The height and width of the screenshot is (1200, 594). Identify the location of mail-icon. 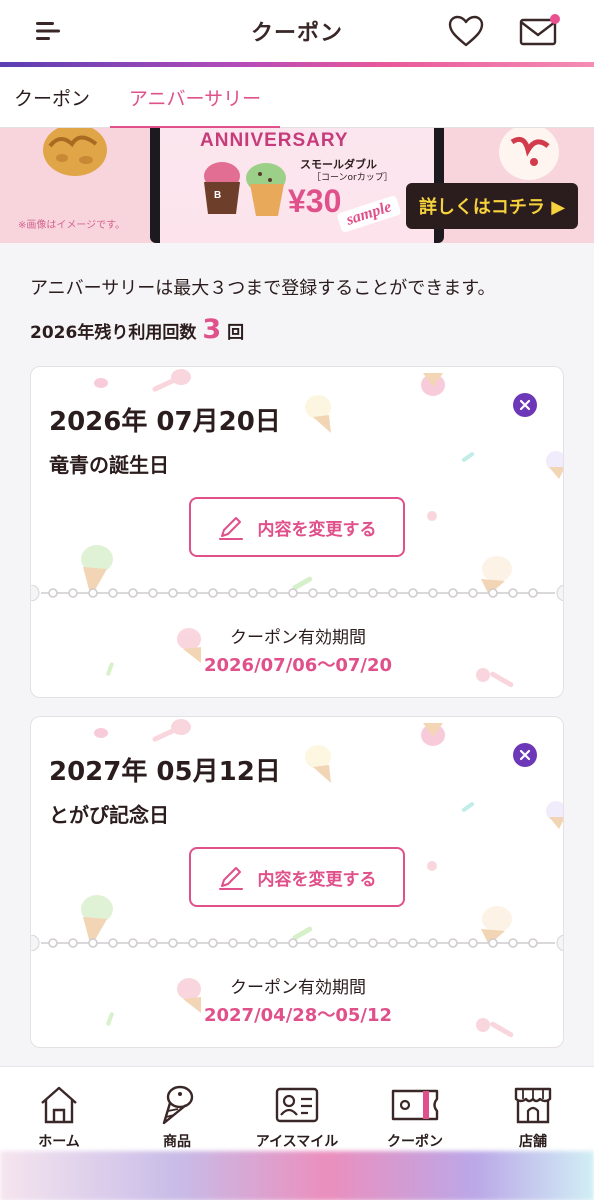
(540, 31).